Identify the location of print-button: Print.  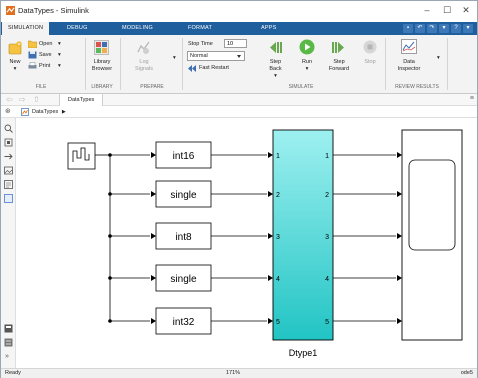
(44, 66).